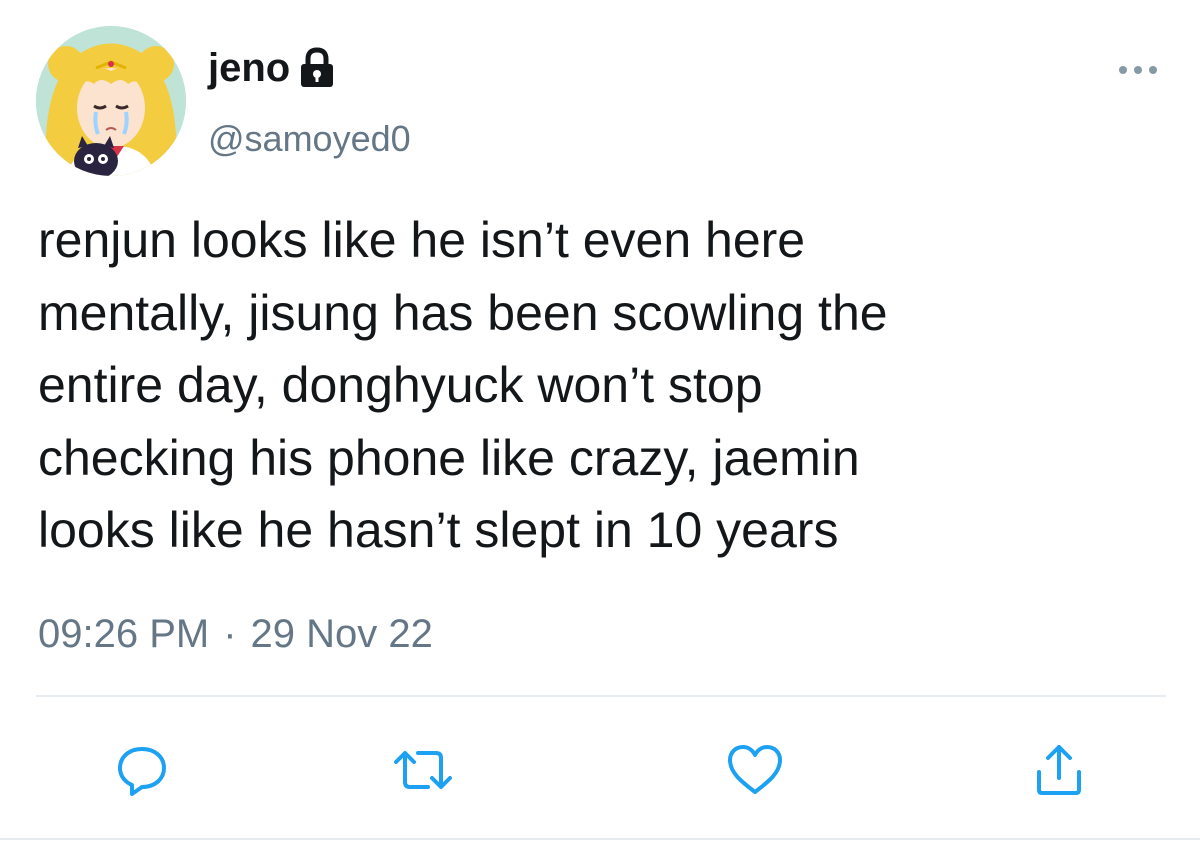 This screenshot has width=1200, height=855. Describe the element at coordinates (600, 839) in the screenshot. I see `bottom-divider` at that location.